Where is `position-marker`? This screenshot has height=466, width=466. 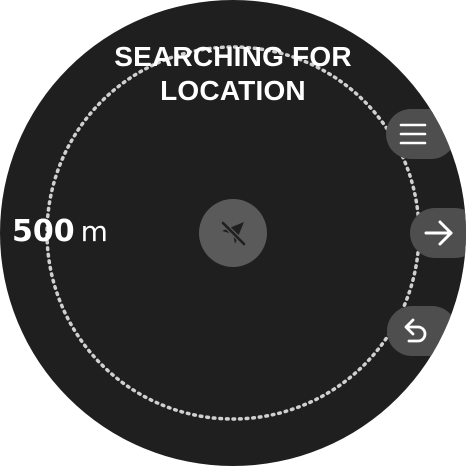
position-marker is located at coordinates (233, 233).